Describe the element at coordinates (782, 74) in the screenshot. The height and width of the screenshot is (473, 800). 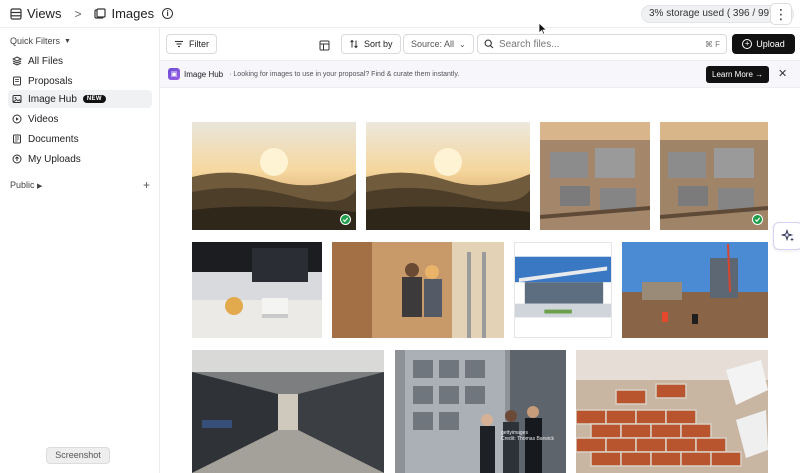
I see `close-icon: ✕` at that location.